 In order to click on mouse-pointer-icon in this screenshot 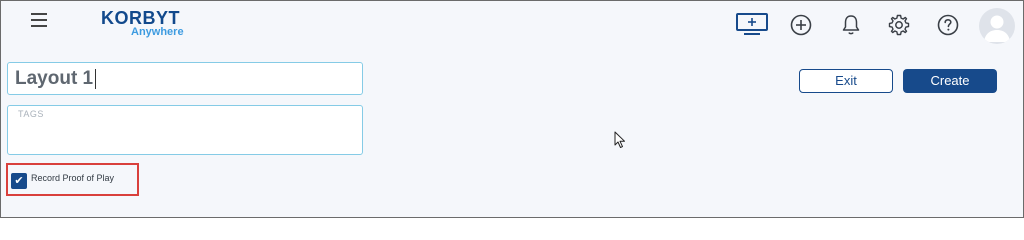, I will do `click(620, 140)`.